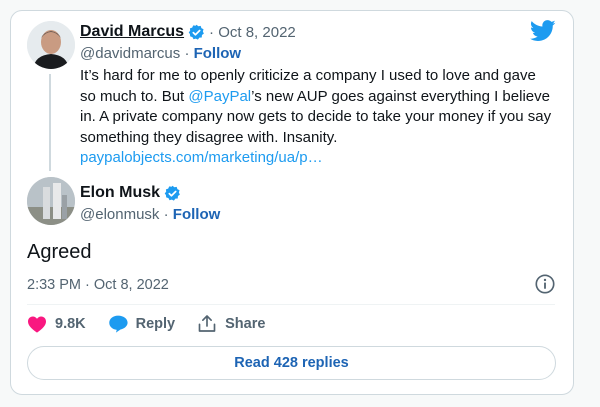 The image size is (600, 407). I want to click on info-icon, so click(545, 284).